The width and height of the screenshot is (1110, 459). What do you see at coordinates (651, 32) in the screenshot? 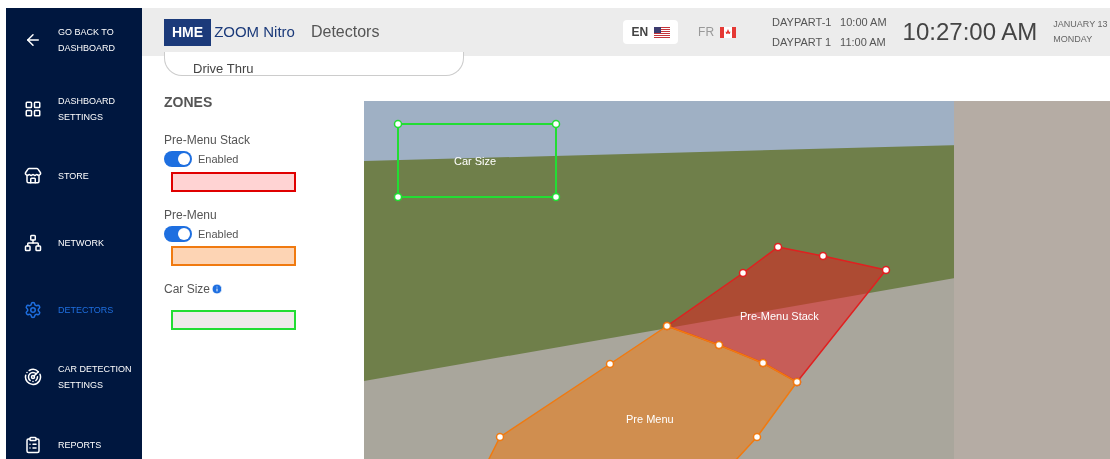
I see `language-button: EN` at bounding box center [651, 32].